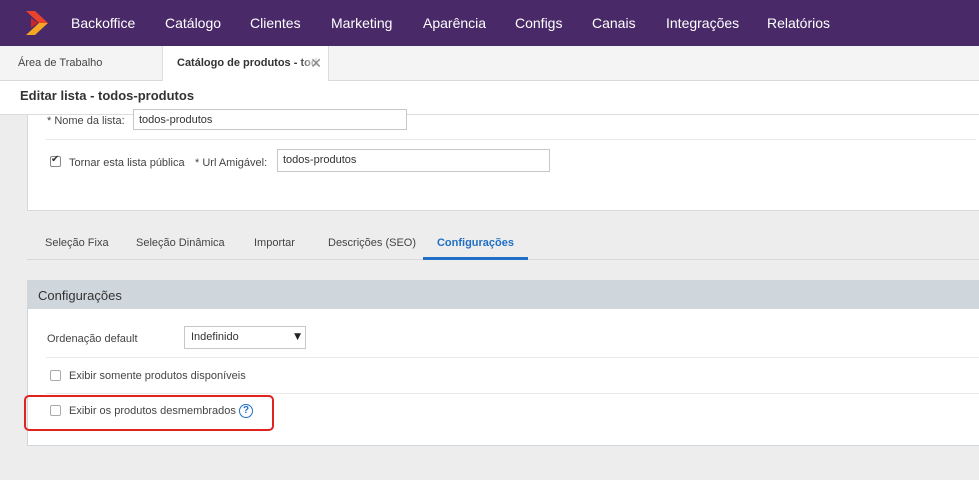  Describe the element at coordinates (215, 337) in the screenshot. I see `select-value: Indefinido` at that location.